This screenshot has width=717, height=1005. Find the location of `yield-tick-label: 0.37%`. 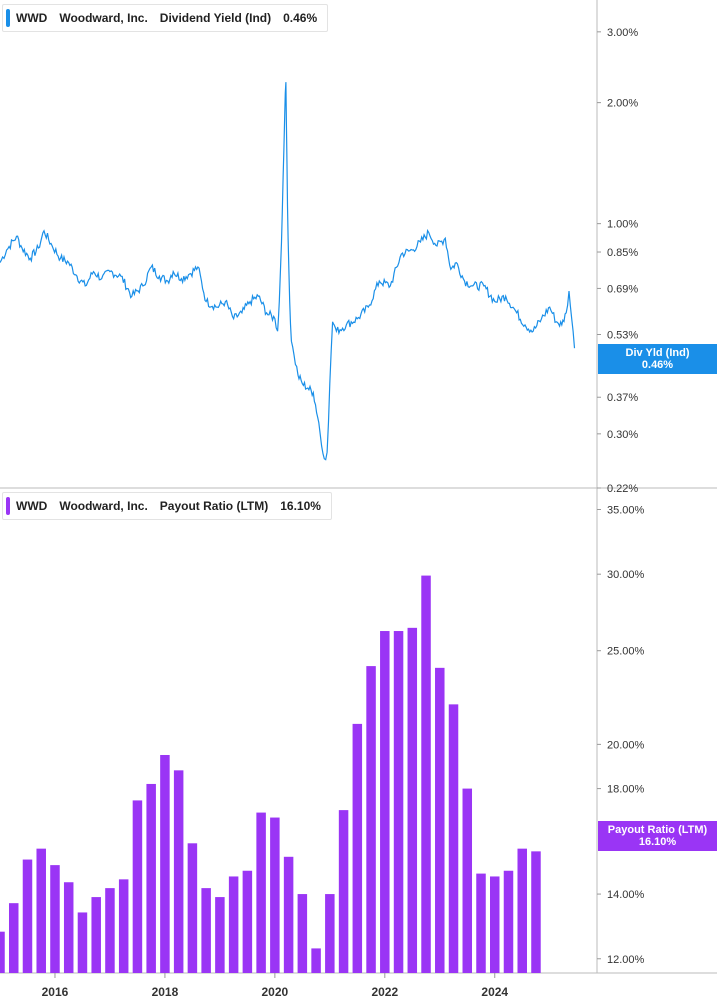

yield-tick-label: 0.37% is located at coordinates (622, 398).